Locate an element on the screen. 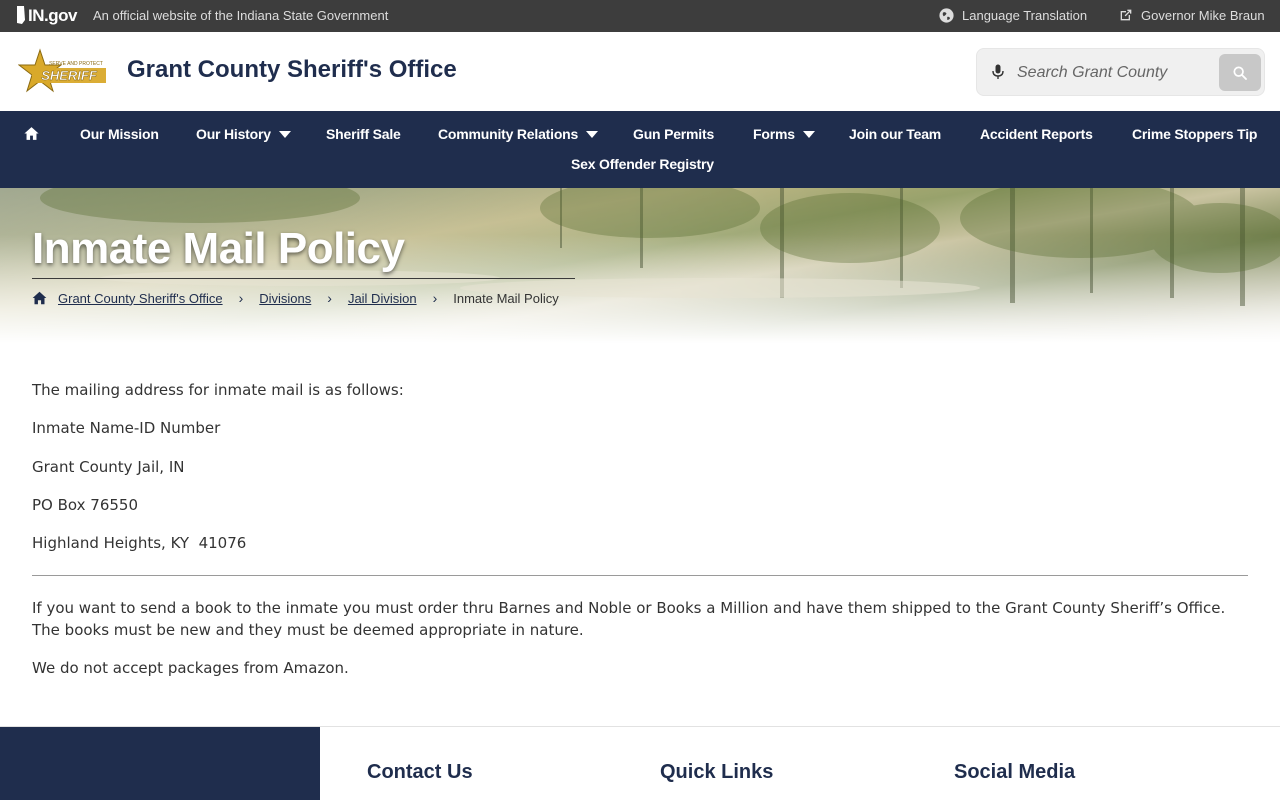 The height and width of the screenshot is (800, 1280). indiana-state-icon is located at coordinates (21, 15).